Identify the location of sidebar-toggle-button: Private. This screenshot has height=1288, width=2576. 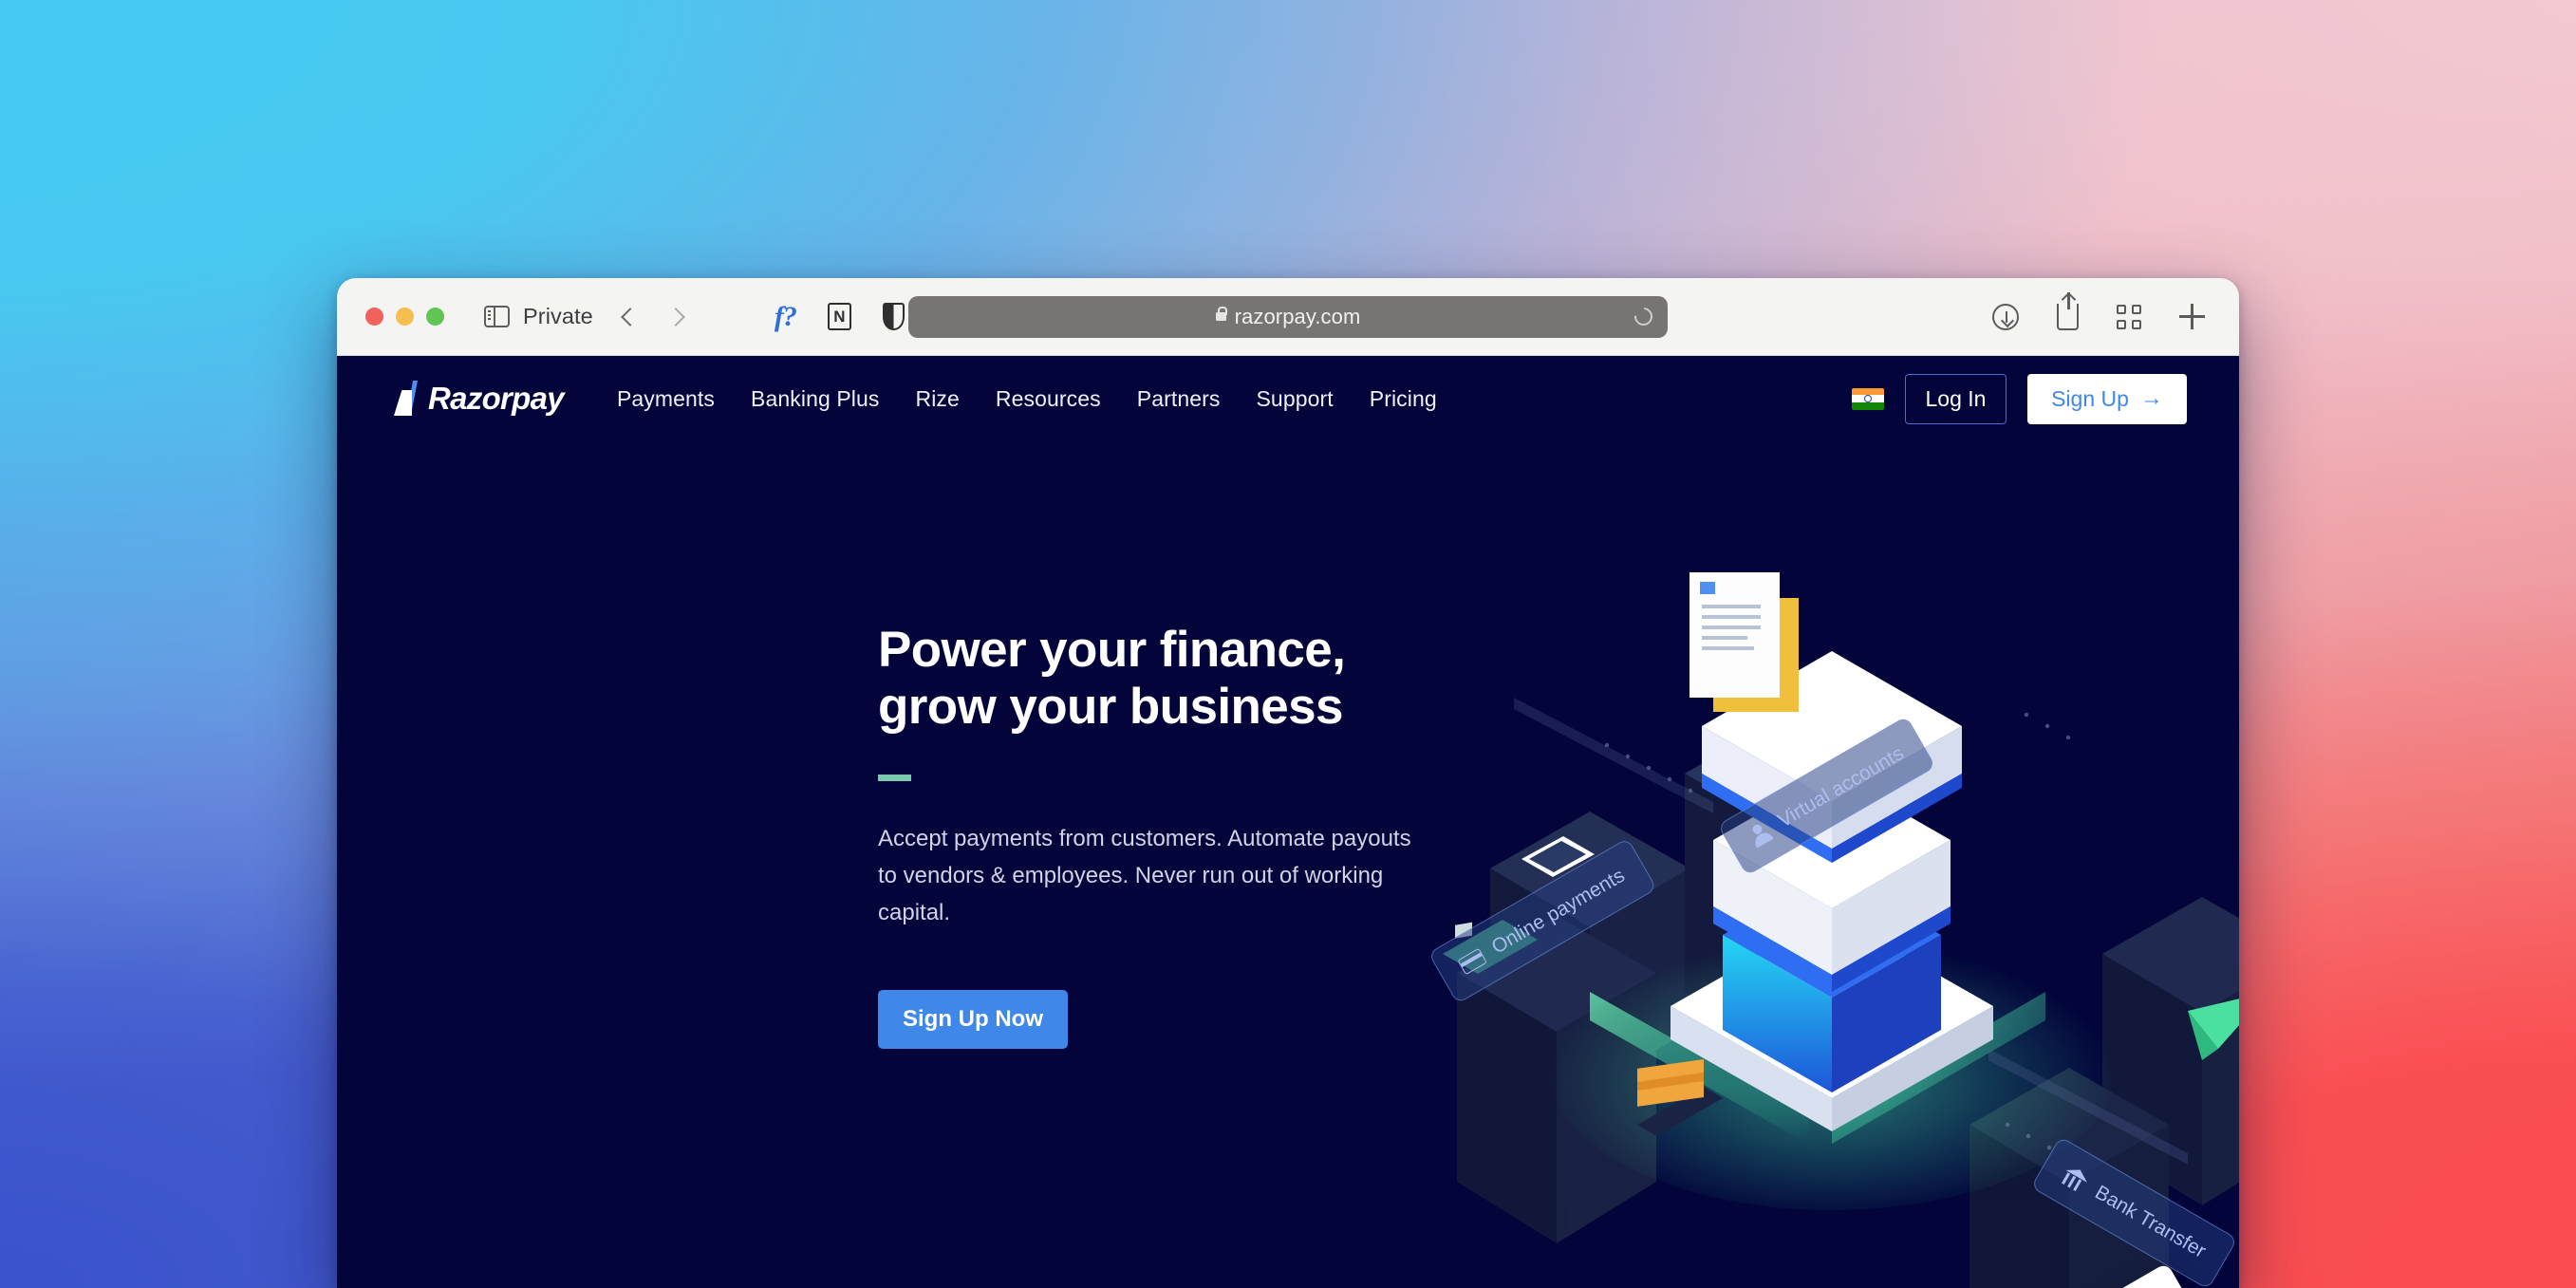
(539, 317).